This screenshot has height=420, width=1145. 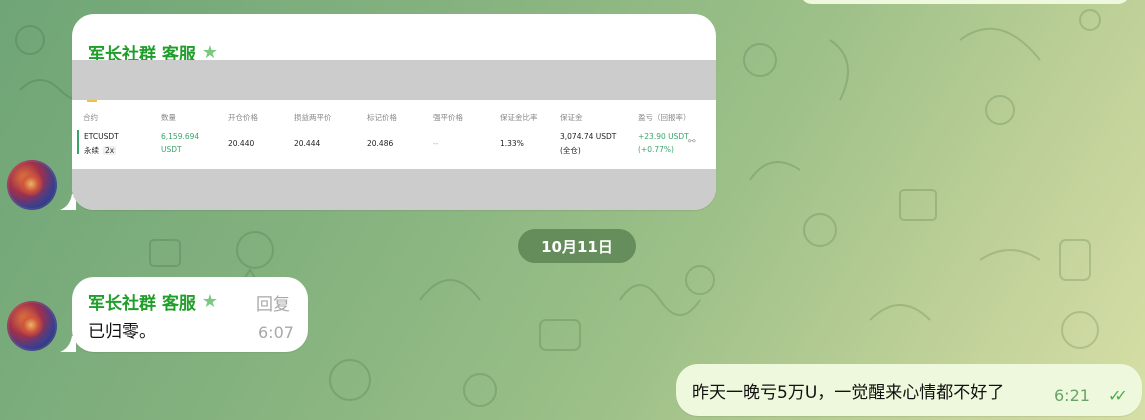 What do you see at coordinates (168, 117) in the screenshot?
I see `header-quantity: 数量` at bounding box center [168, 117].